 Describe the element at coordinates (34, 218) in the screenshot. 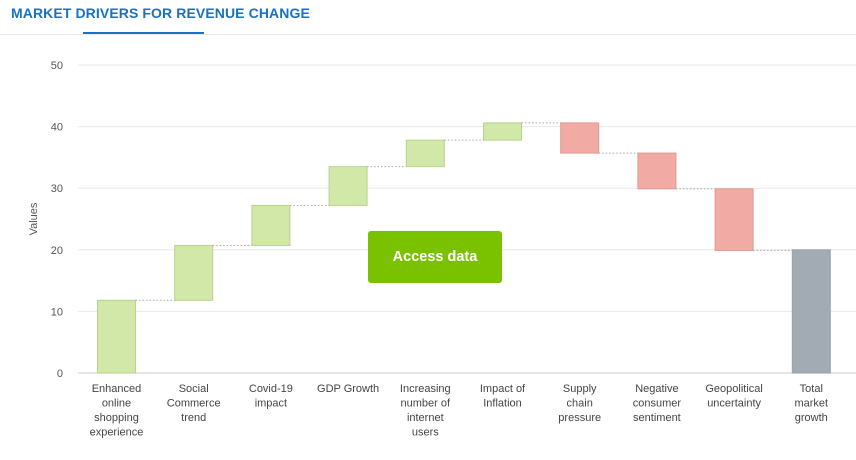

I see `y-axis-label: Values` at that location.